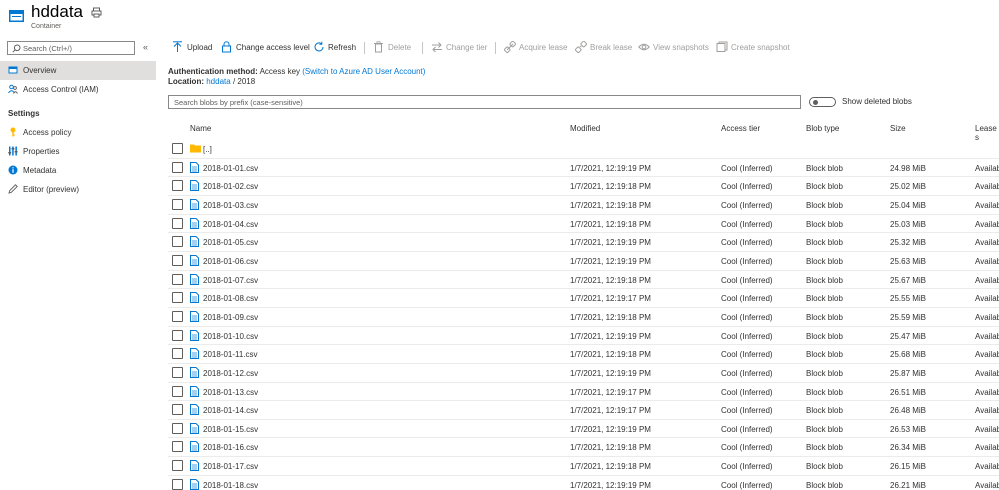  What do you see at coordinates (78, 170) in the screenshot?
I see `sidebar-item-metadata: Metadata` at bounding box center [78, 170].